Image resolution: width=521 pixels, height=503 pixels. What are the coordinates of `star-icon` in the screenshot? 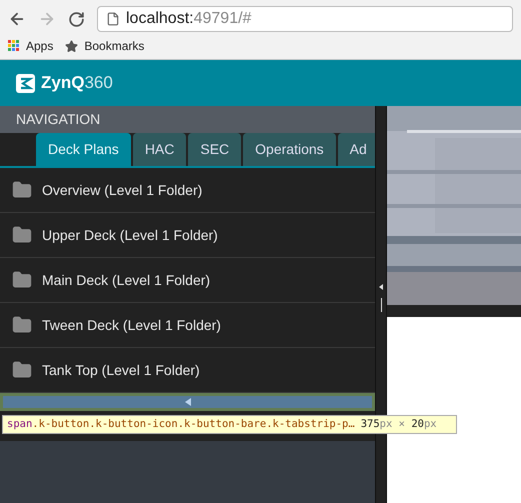 It's located at (71, 46).